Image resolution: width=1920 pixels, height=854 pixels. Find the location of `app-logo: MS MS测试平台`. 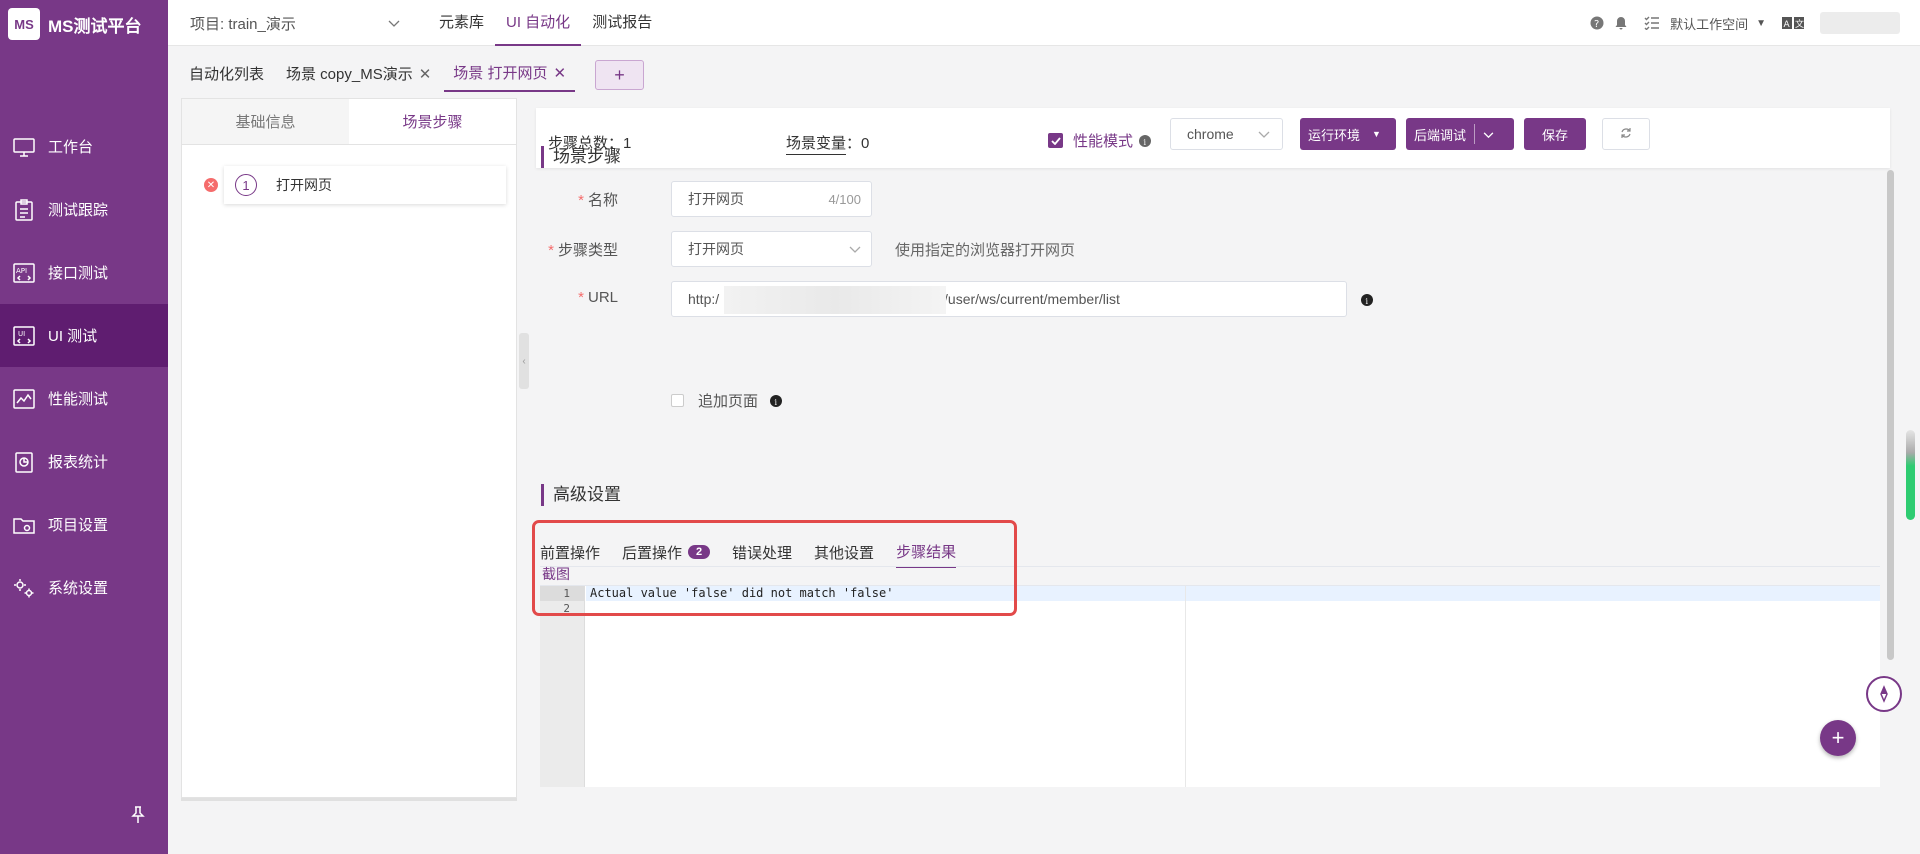

app-logo: MS MS测试平台 is located at coordinates (75, 24).